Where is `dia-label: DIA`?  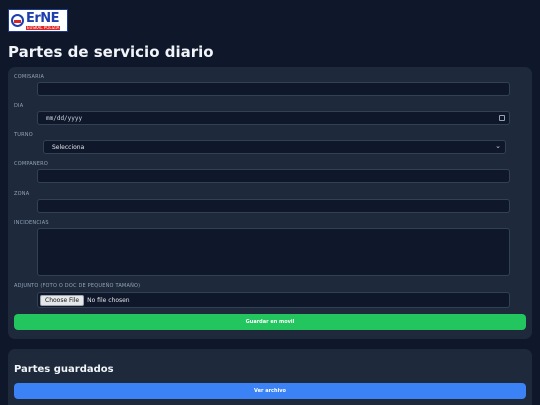
dia-label: DIA is located at coordinates (19, 106).